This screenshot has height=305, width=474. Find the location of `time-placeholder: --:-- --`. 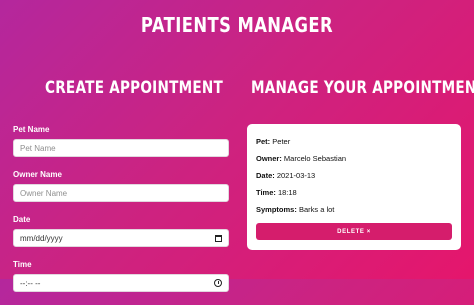

time-placeholder: --:-- -- is located at coordinates (30, 283).